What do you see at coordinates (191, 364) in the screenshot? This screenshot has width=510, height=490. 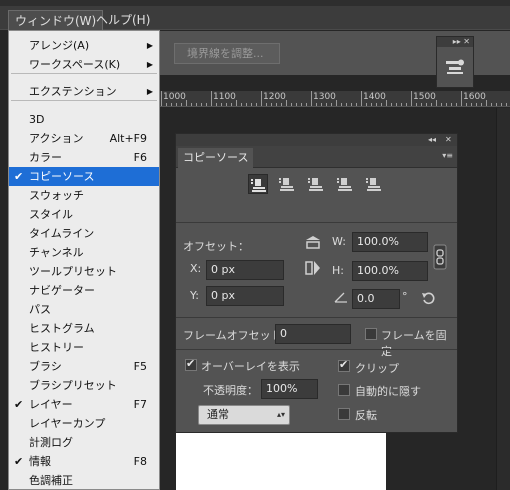 I see `show-overlay-checkbox` at bounding box center [191, 364].